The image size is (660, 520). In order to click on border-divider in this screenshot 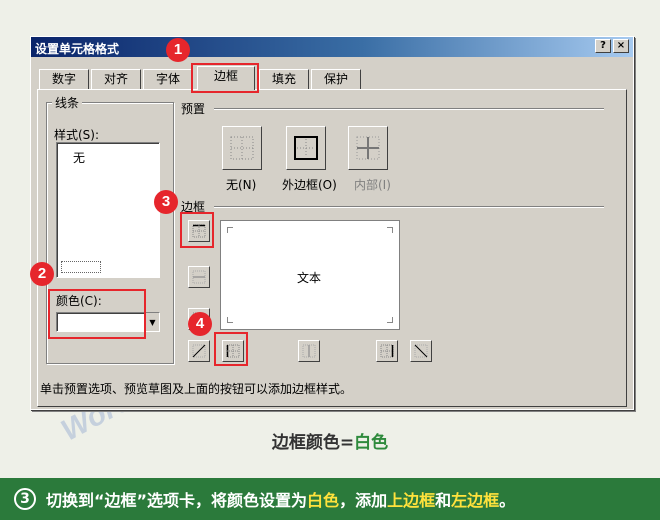, I will do `click(409, 207)`.